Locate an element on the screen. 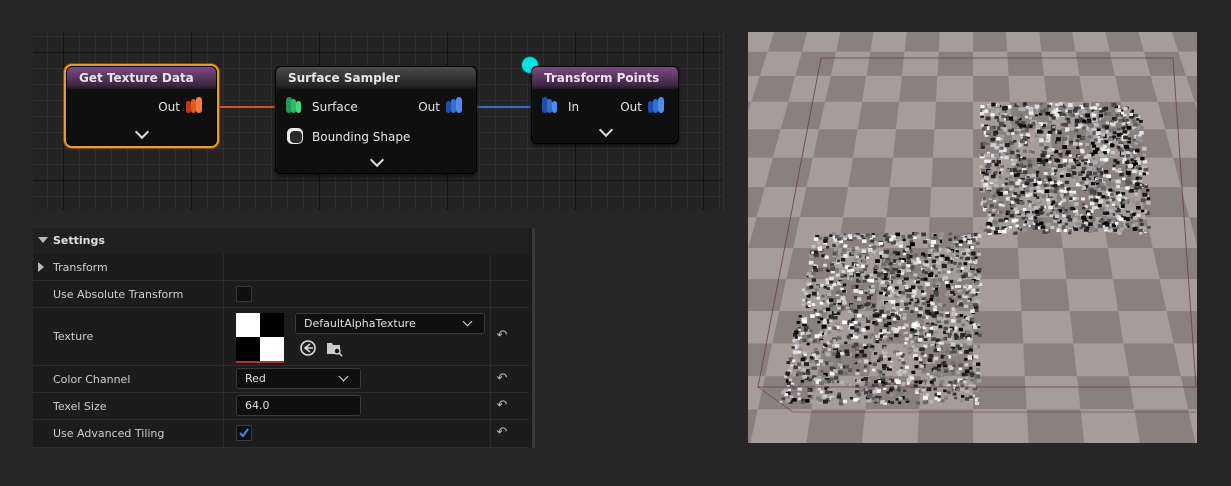  collapse-arrow-icon is located at coordinates (43, 240).